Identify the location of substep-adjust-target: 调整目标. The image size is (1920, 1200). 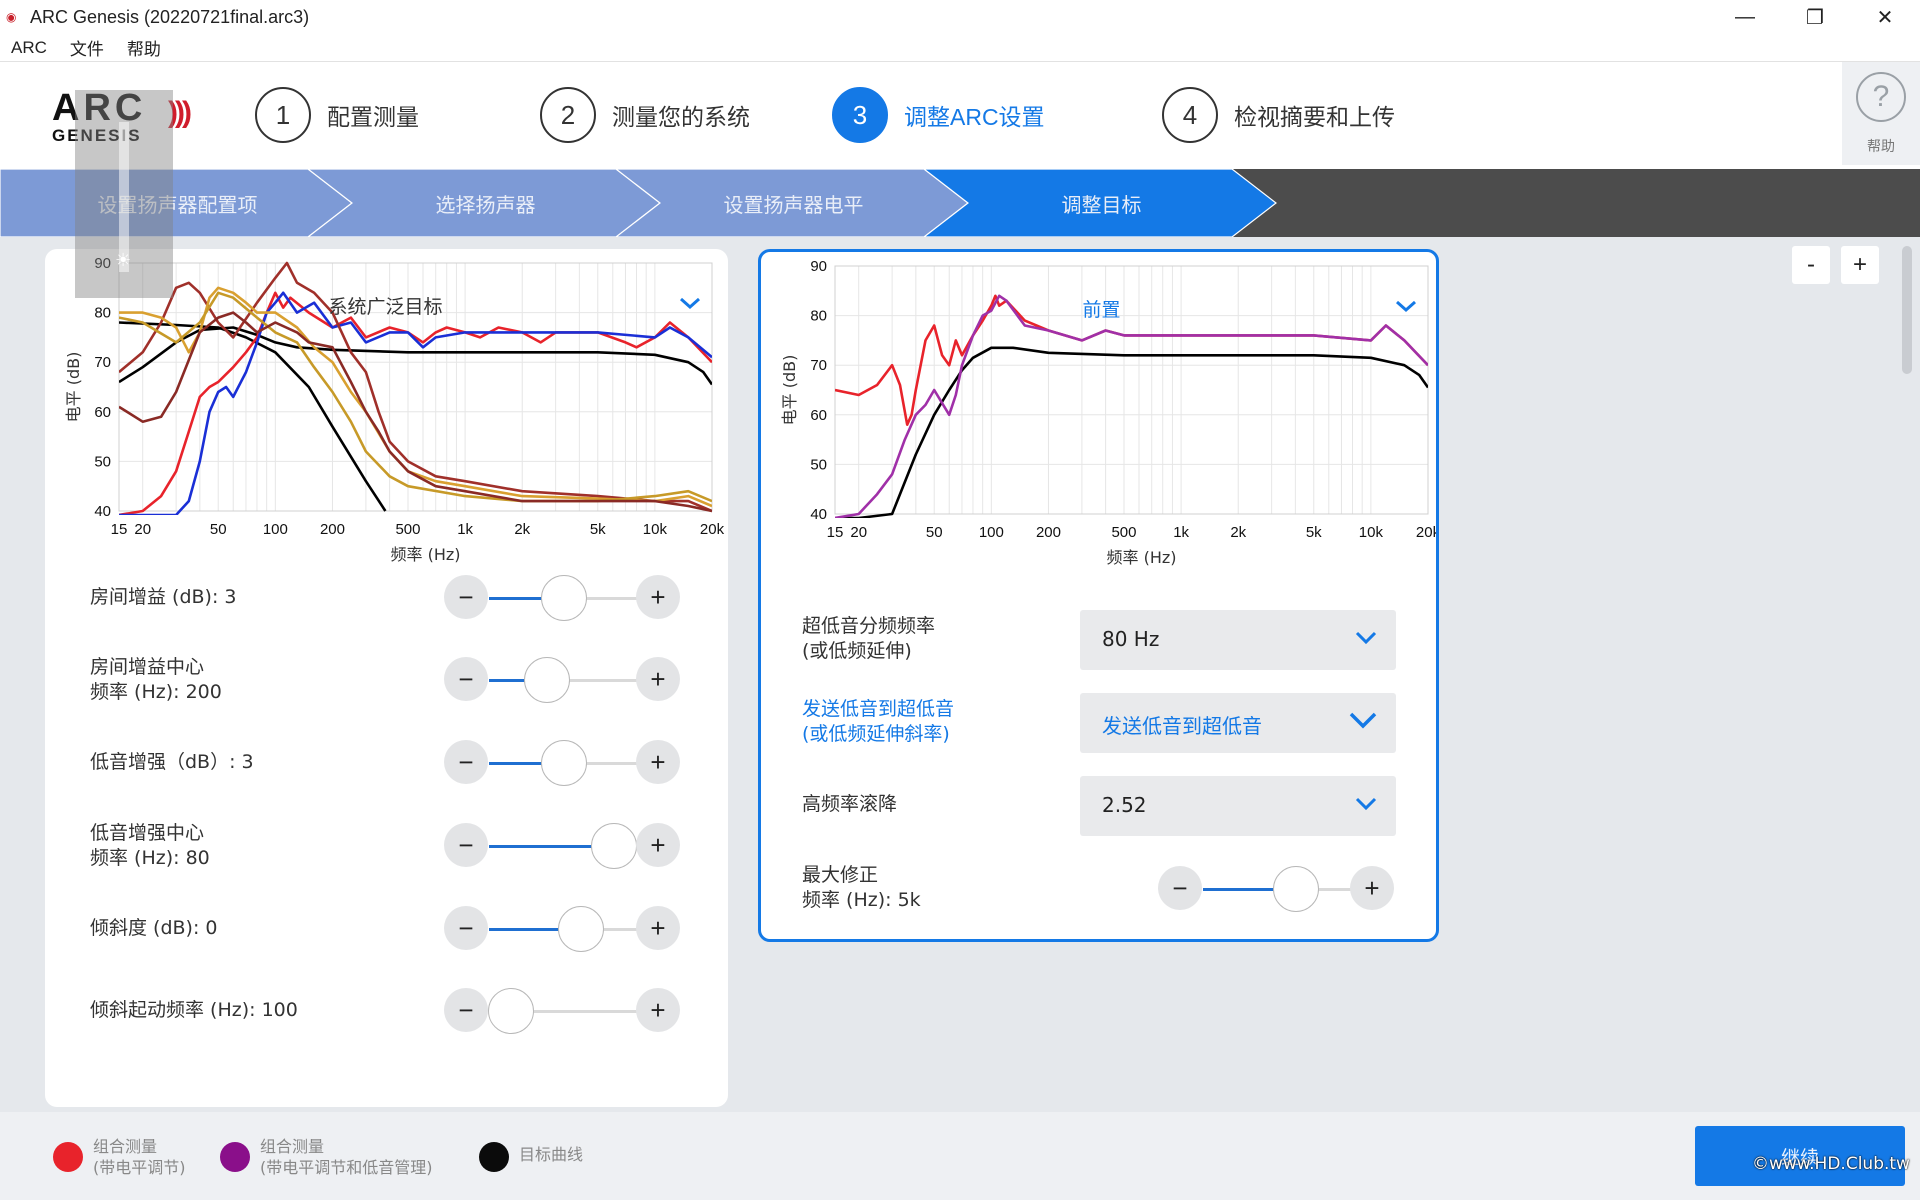
(1101, 203).